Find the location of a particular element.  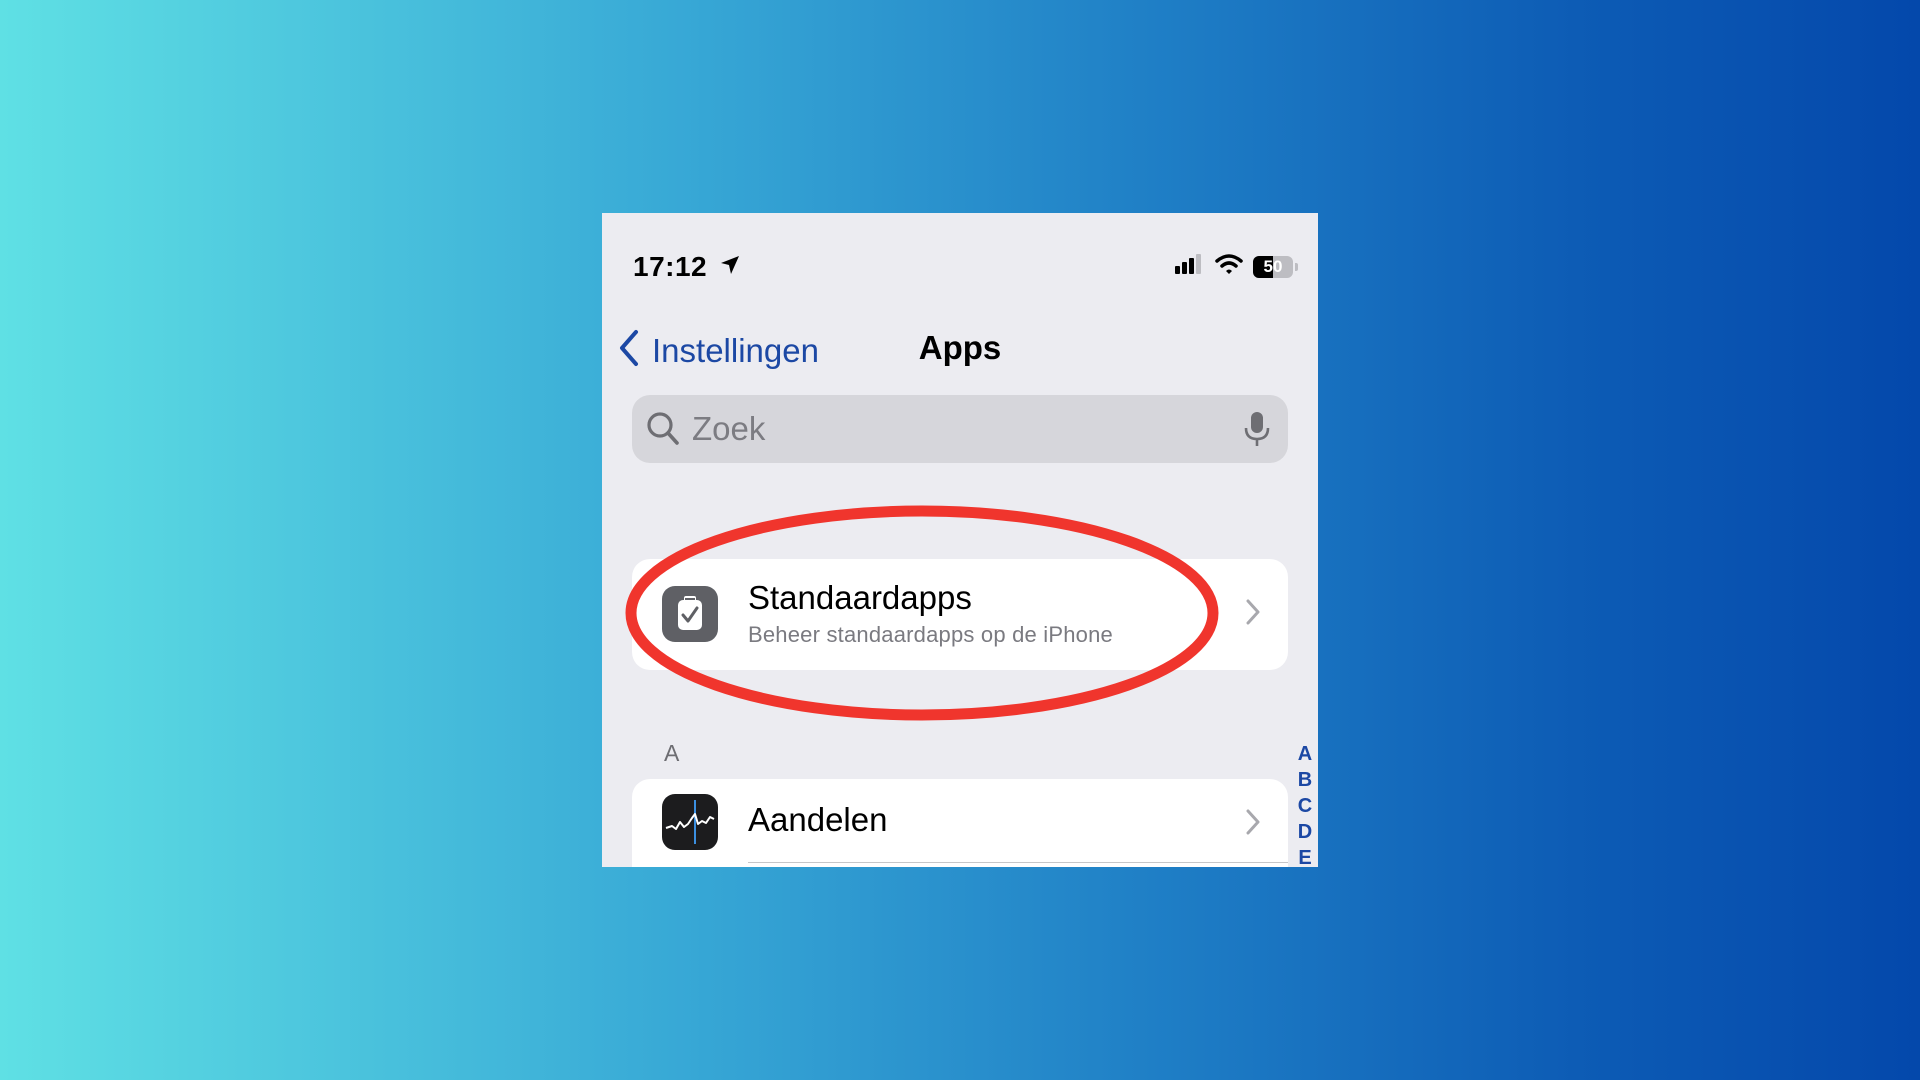

section-header-a: A is located at coordinates (672, 753).